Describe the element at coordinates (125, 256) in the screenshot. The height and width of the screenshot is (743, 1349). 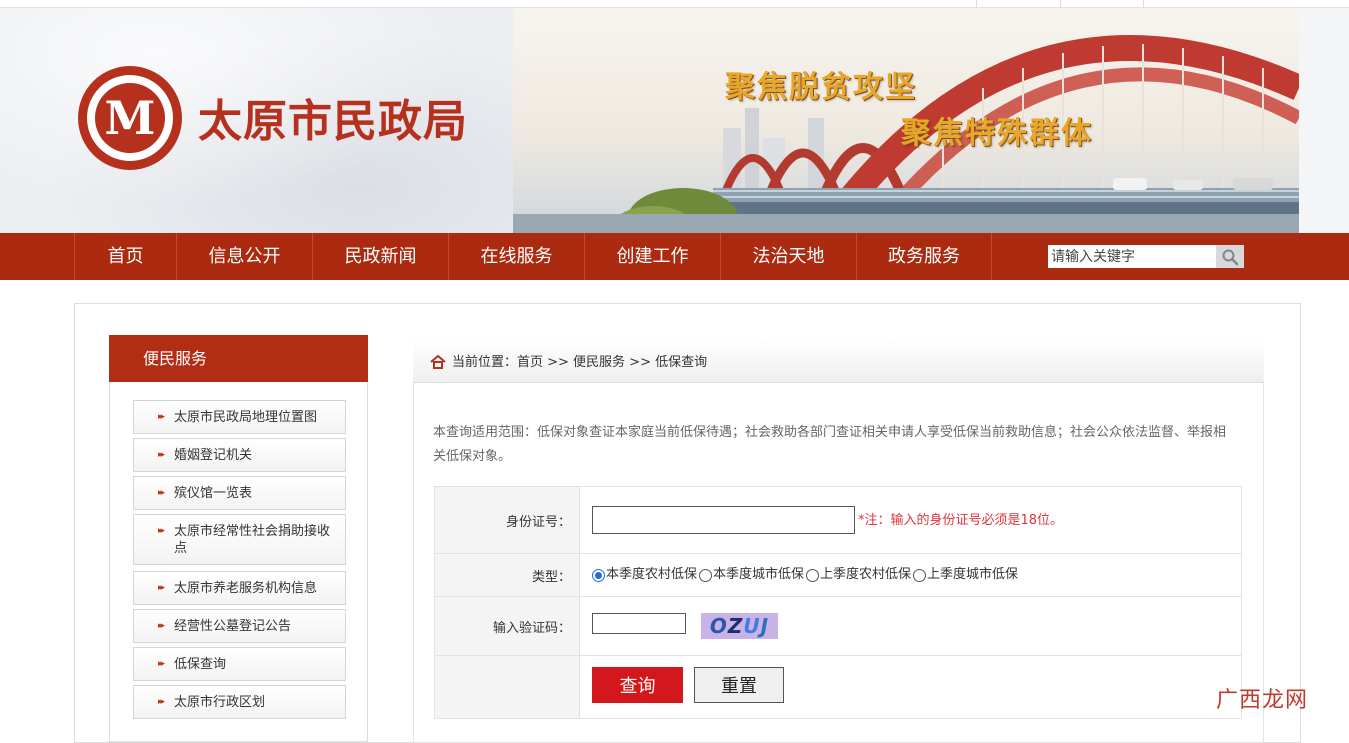
I see `nav-item-home: 首页` at that location.